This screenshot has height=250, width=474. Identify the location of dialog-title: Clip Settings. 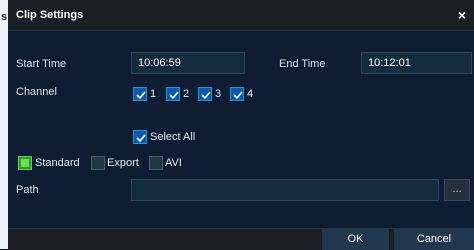
(50, 15).